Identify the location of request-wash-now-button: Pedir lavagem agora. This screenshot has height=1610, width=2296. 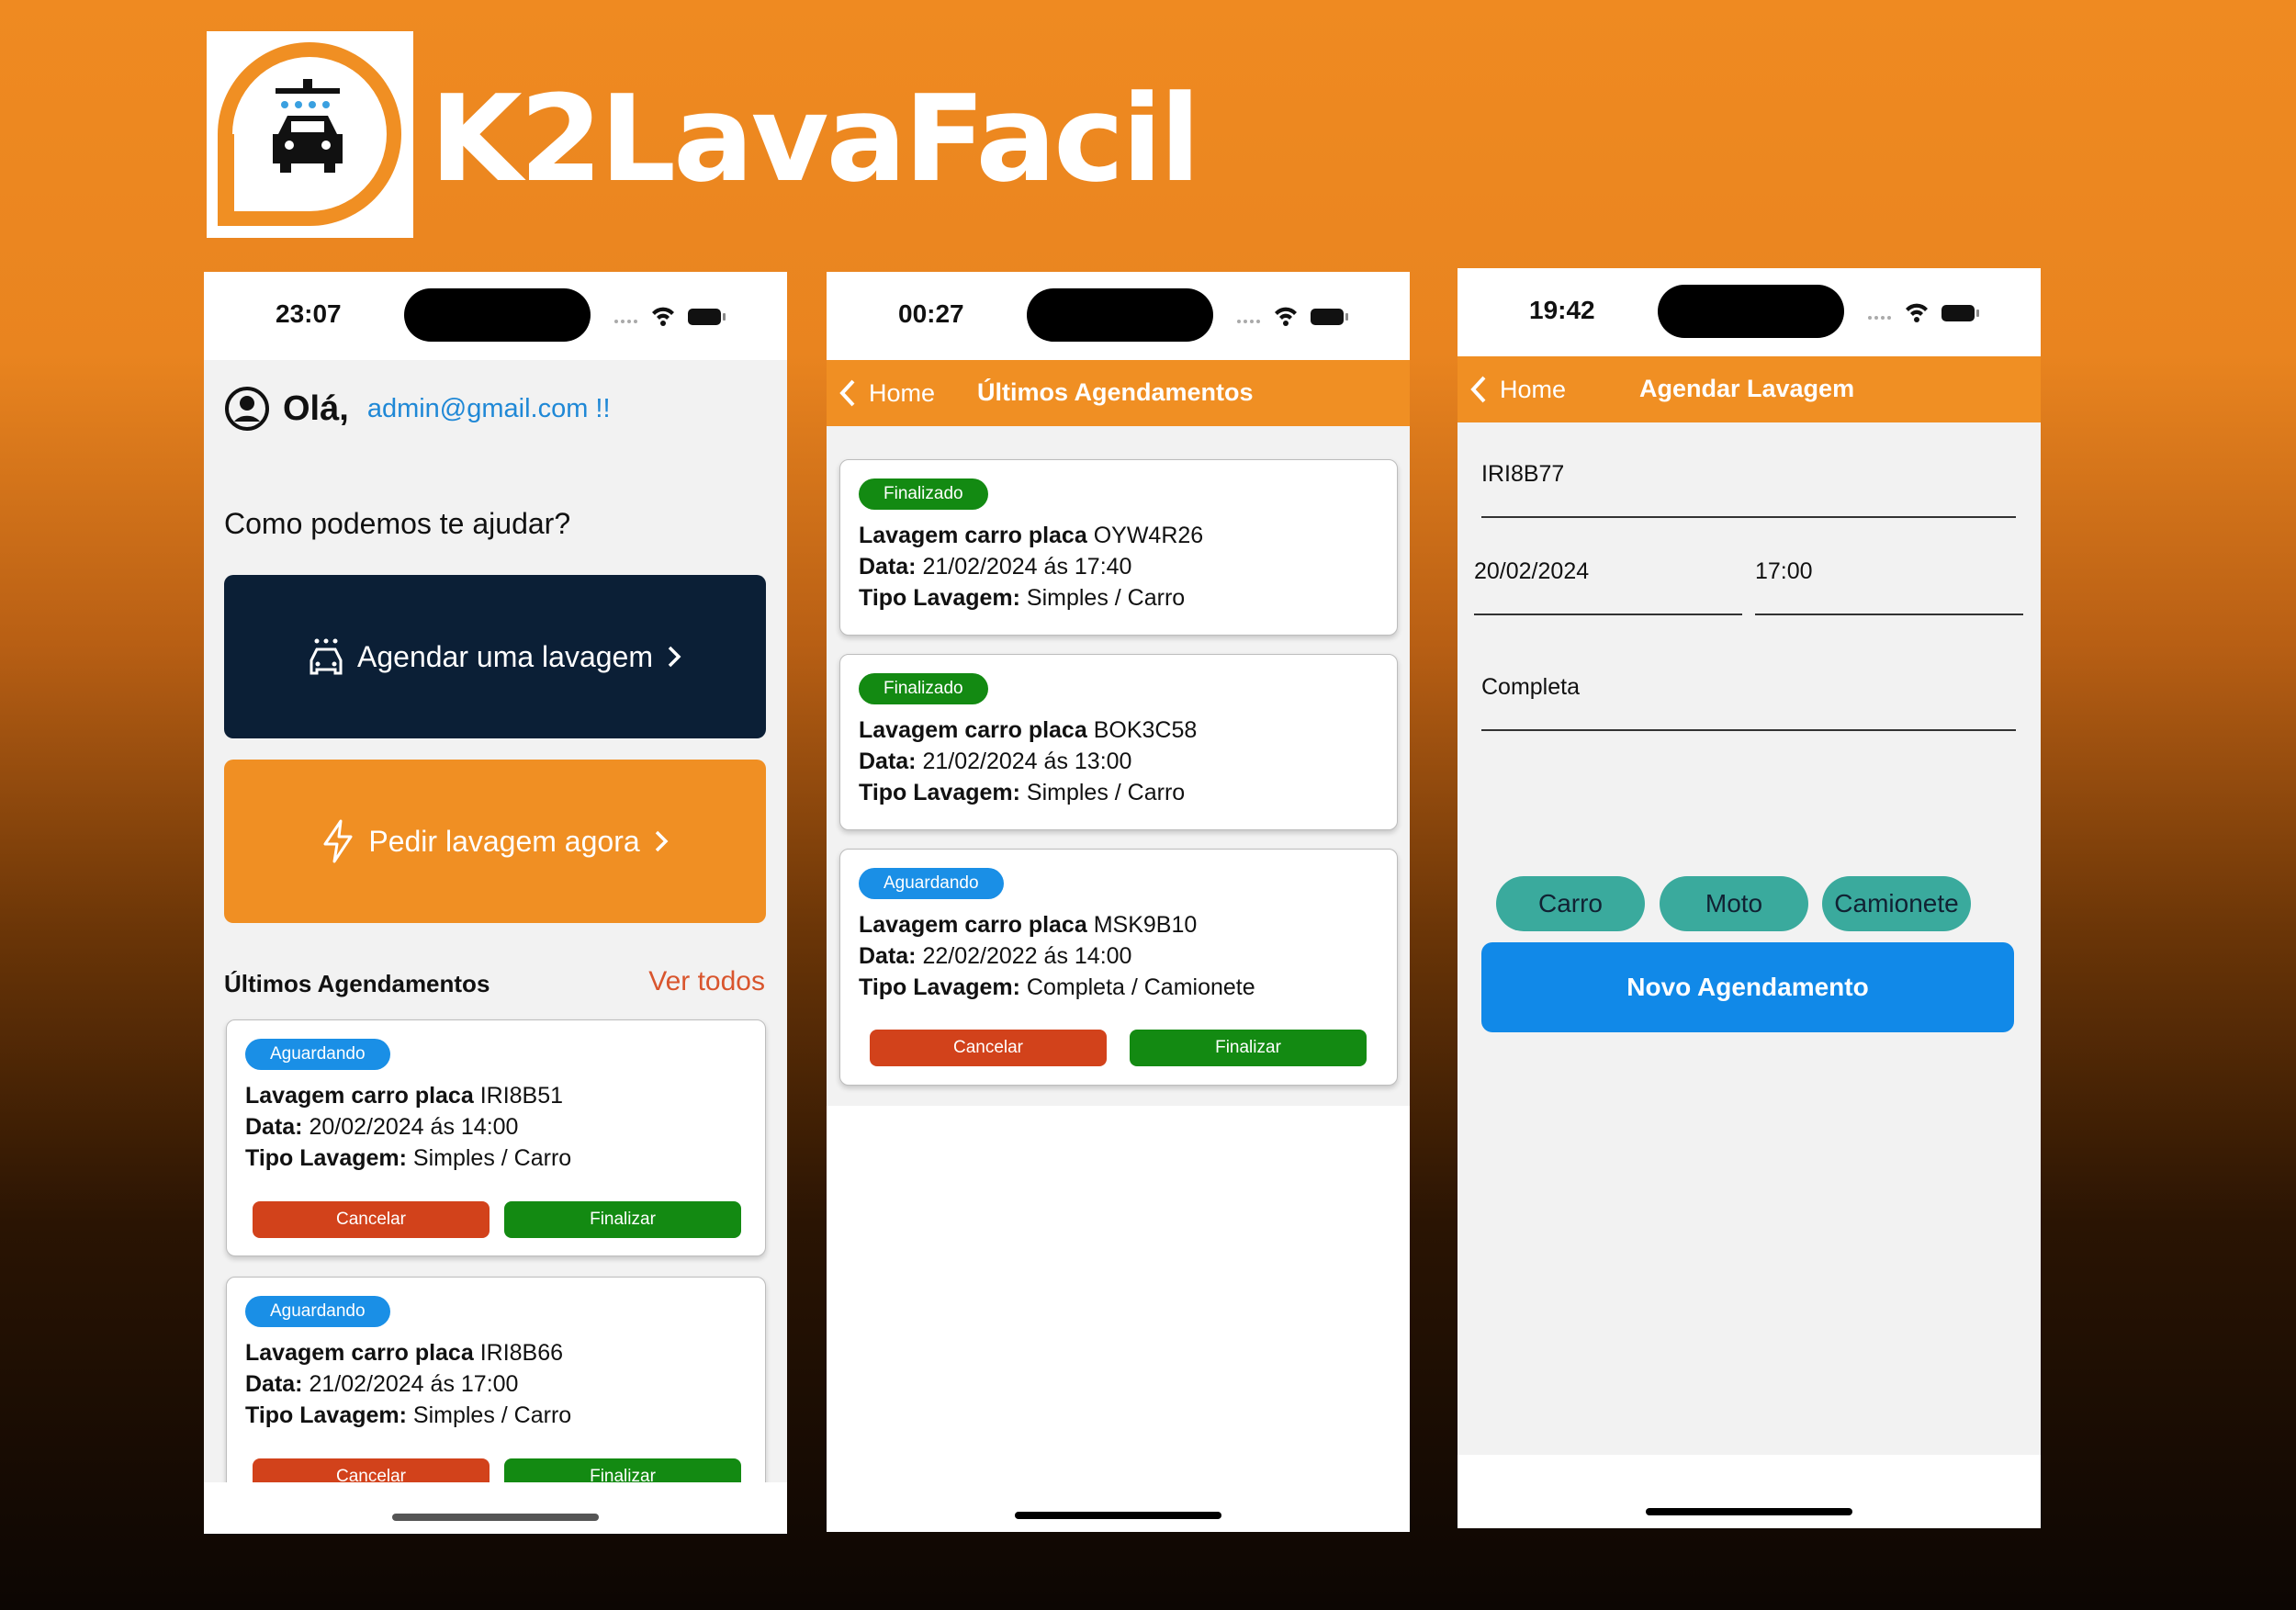
(495, 841).